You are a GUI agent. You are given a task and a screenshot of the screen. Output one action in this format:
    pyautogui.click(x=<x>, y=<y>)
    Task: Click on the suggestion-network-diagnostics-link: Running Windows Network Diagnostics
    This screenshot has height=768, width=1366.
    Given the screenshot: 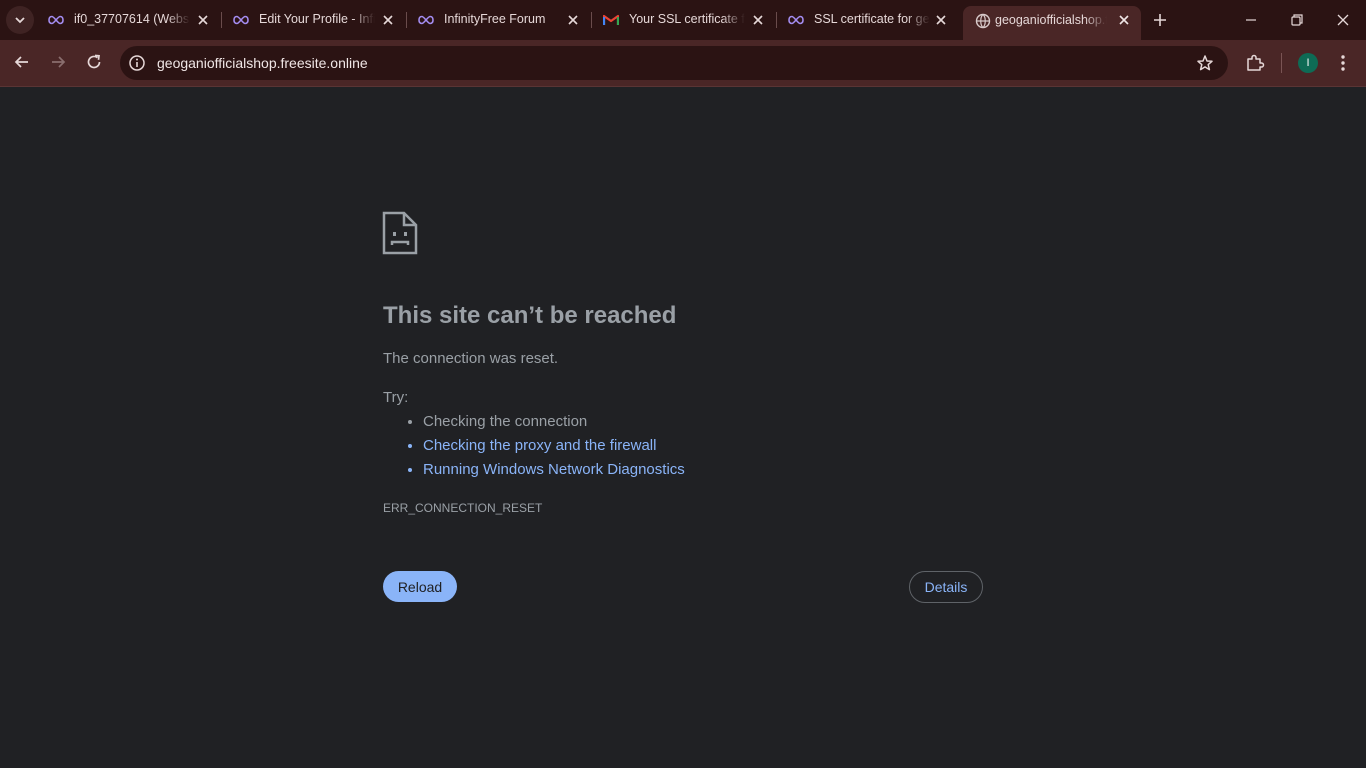 What is the action you would take?
    pyautogui.click(x=554, y=472)
    